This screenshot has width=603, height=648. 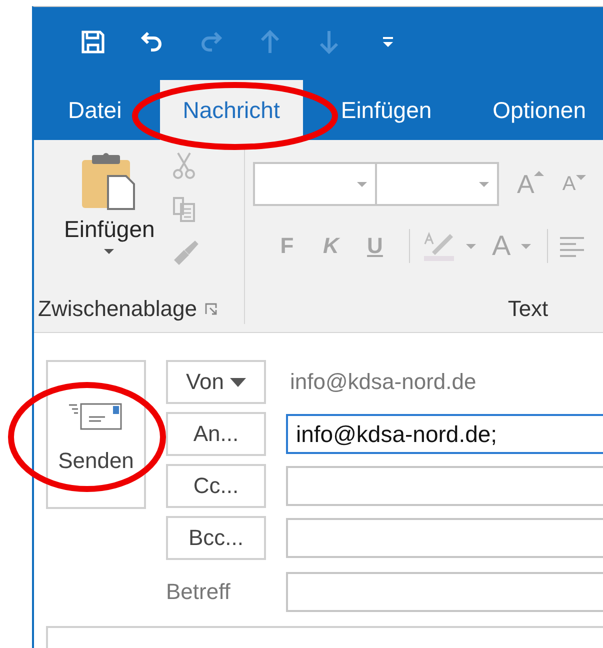 I want to click on recipient-field: info@kdsa-nord.de;, so click(x=444, y=434).